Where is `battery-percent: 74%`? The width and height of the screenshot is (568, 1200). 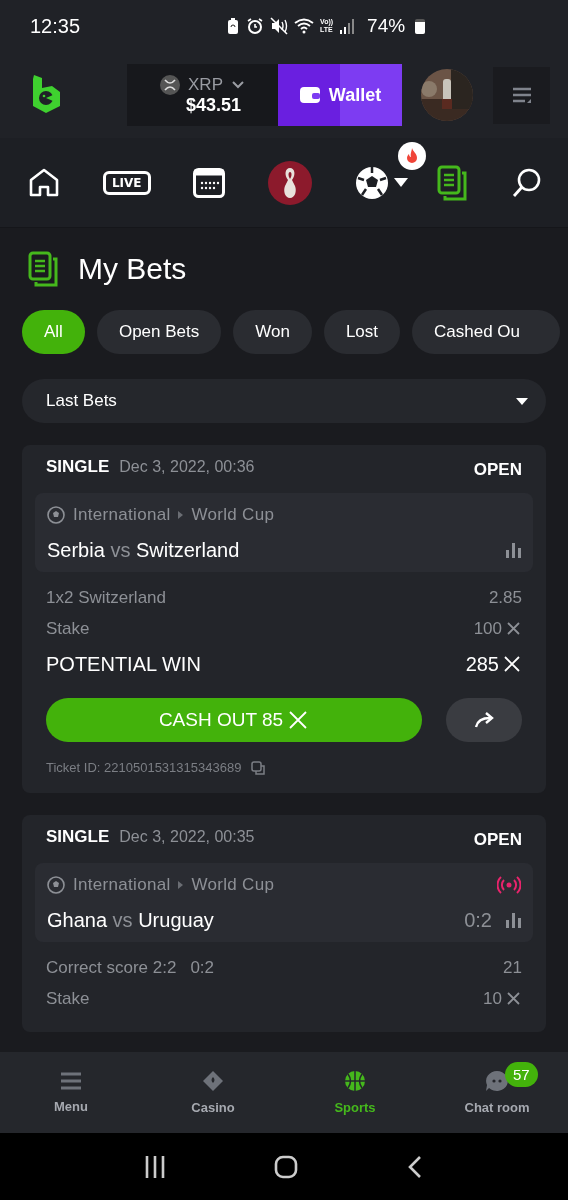 battery-percent: 74% is located at coordinates (386, 26).